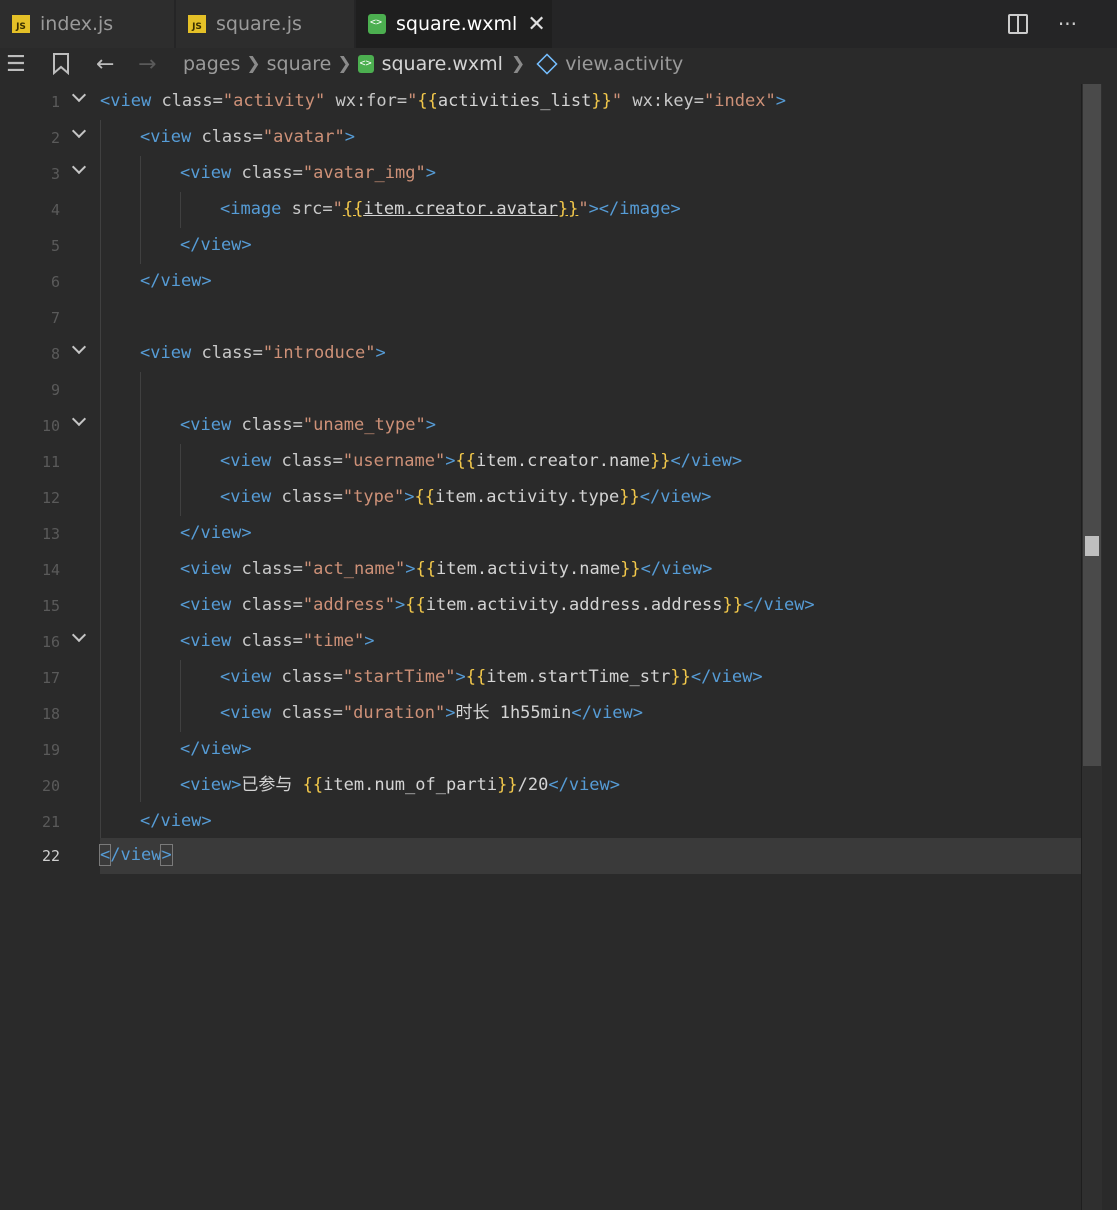 The height and width of the screenshot is (1210, 1117). I want to click on code-line: 9, so click(550, 390).